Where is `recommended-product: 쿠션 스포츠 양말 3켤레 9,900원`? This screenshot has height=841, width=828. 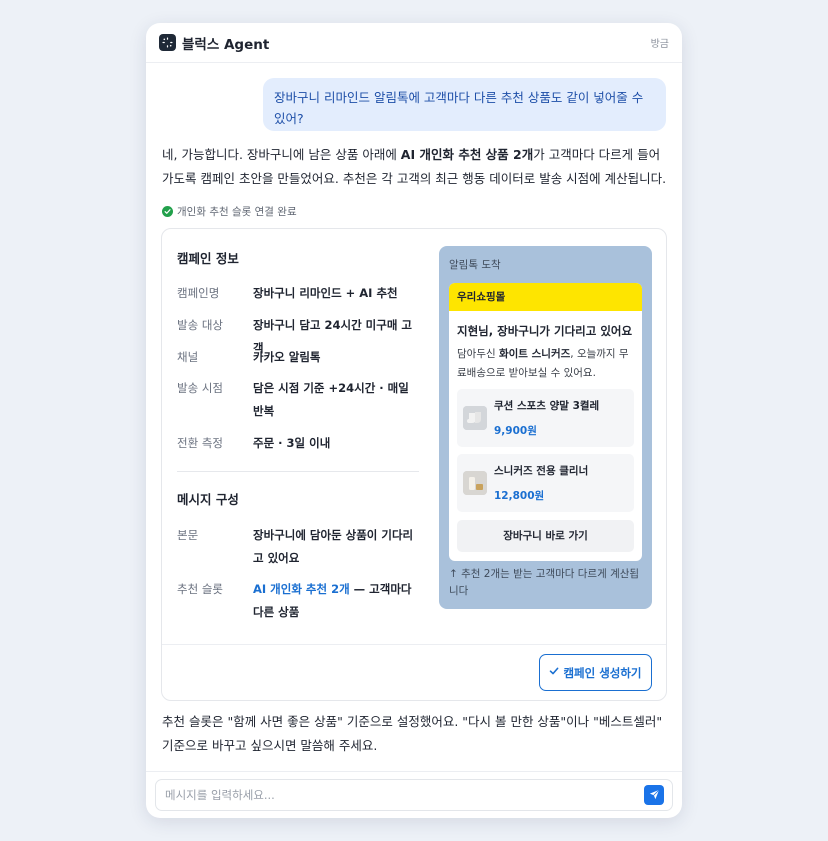 recommended-product: 쿠션 스포츠 양말 3켤레 9,900원 is located at coordinates (545, 418).